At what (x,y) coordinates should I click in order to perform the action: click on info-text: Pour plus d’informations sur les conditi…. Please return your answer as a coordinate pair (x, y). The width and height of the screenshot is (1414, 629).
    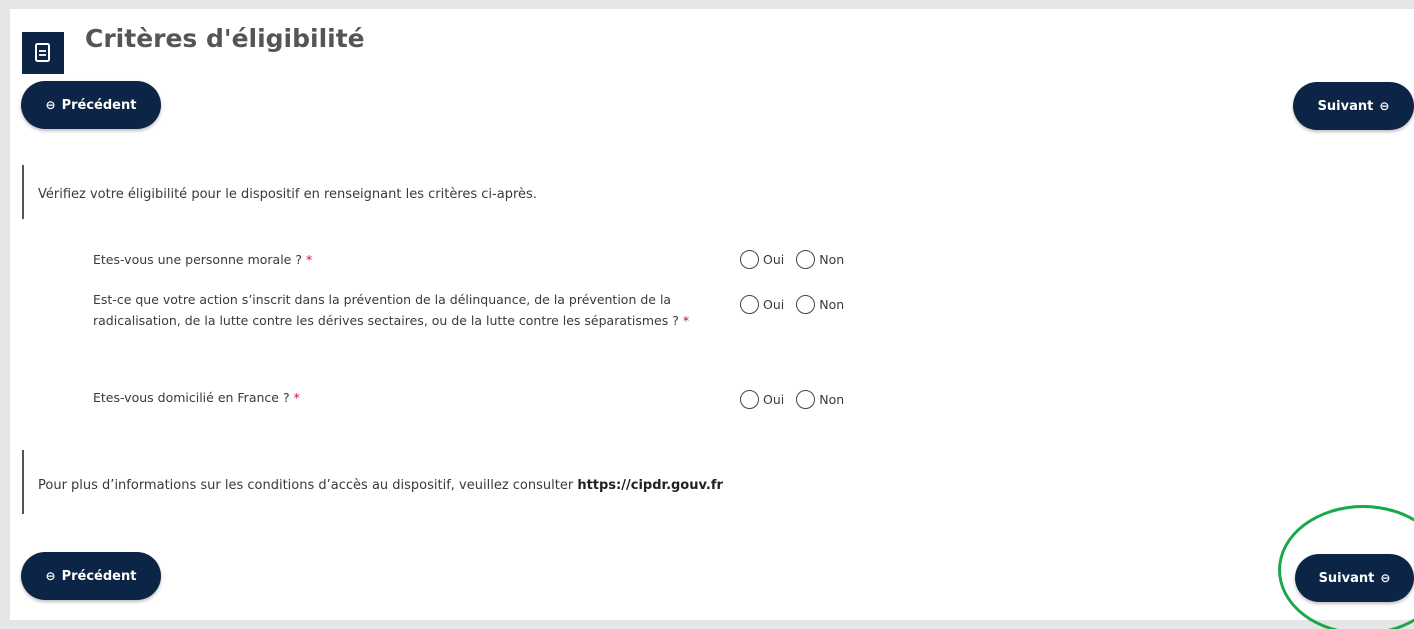
    Looking at the image, I should click on (380, 485).